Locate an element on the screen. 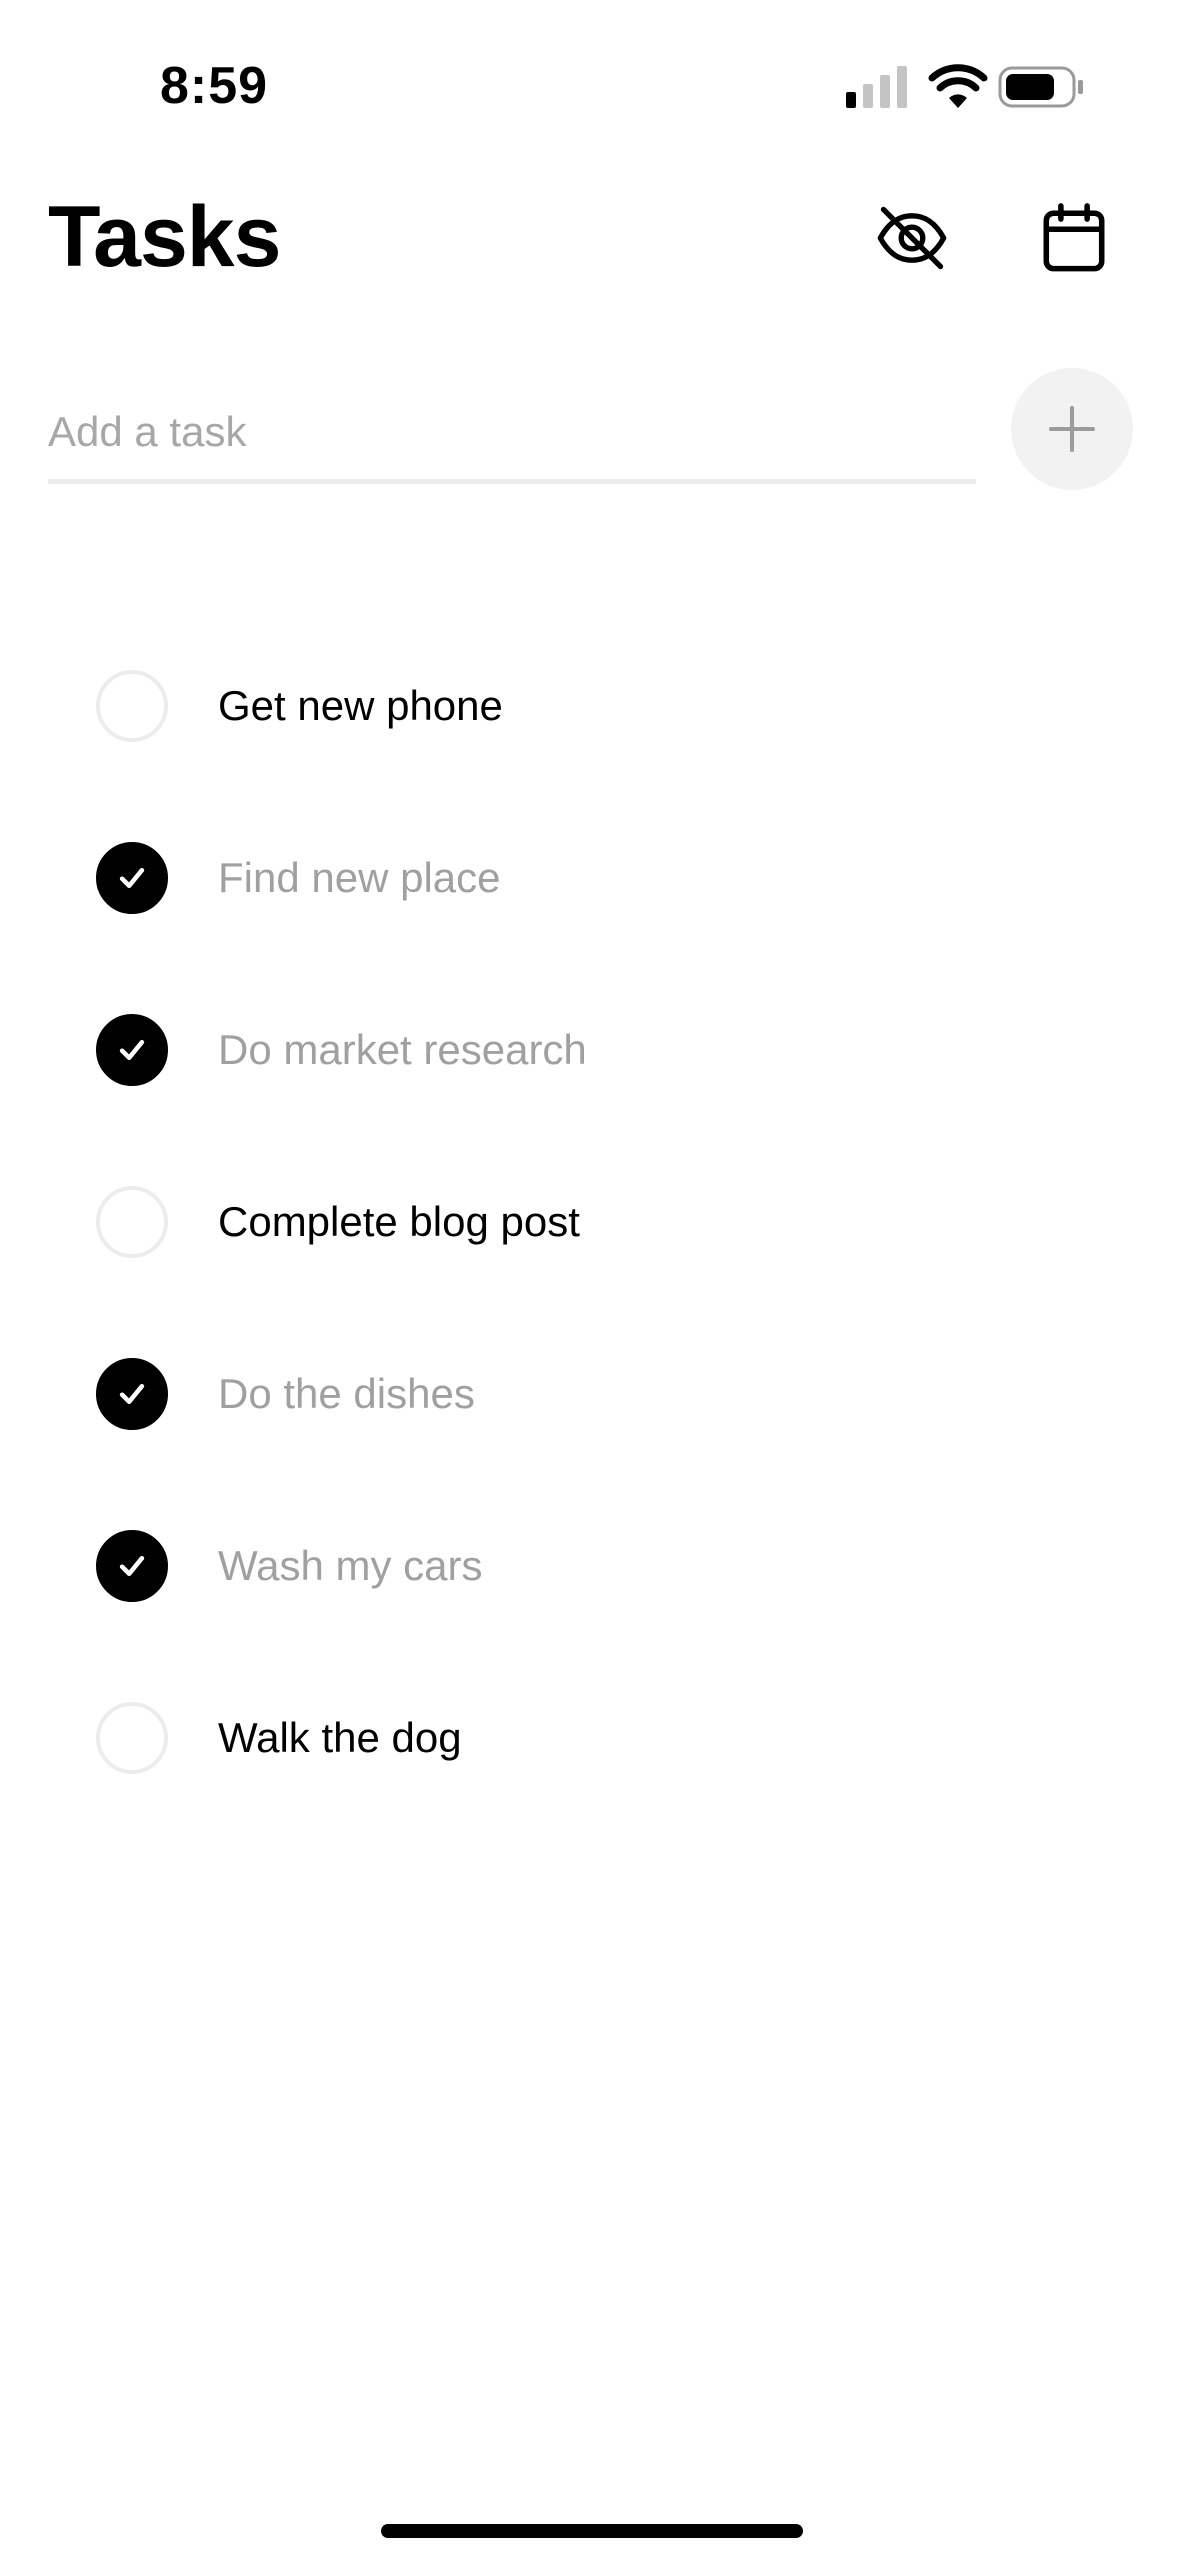 Image resolution: width=1179 pixels, height=2556 pixels. task-item: Get new phone is located at coordinates (589, 706).